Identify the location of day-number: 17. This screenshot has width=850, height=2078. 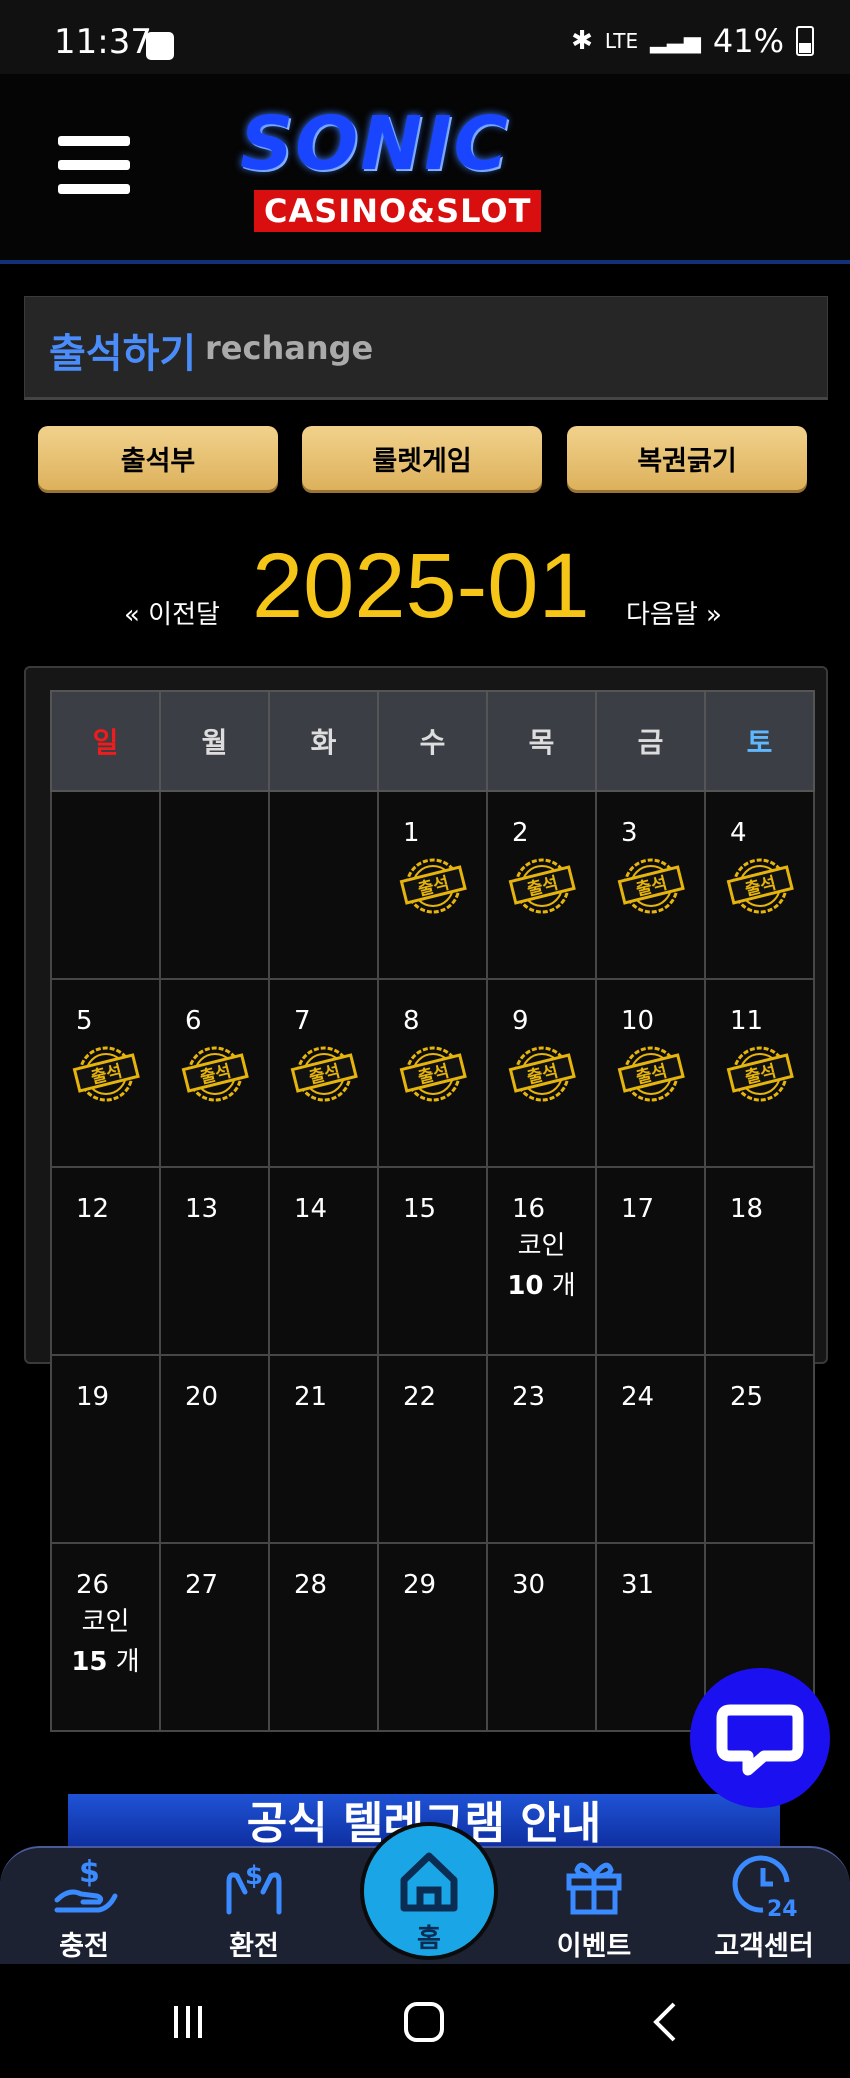
(638, 1209).